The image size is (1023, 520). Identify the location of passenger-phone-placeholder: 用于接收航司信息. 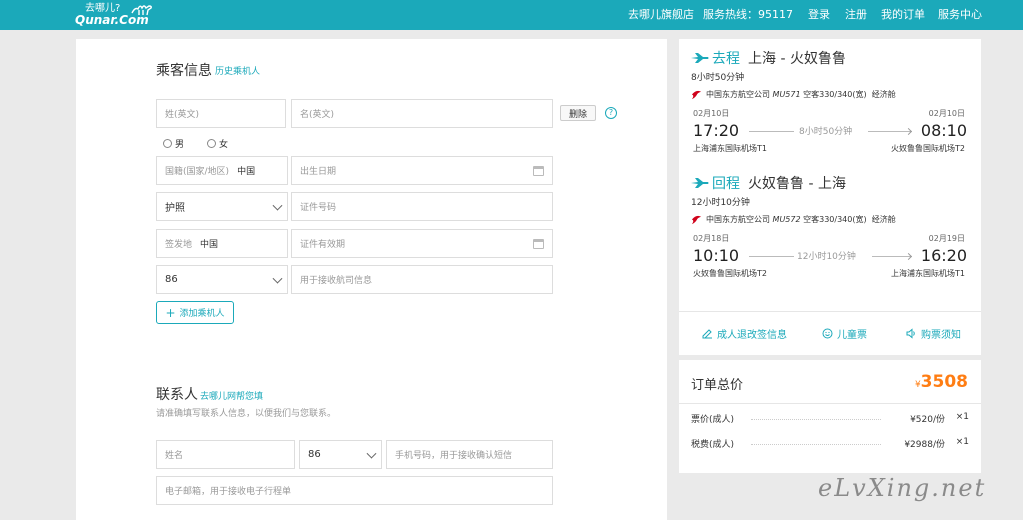
(336, 281).